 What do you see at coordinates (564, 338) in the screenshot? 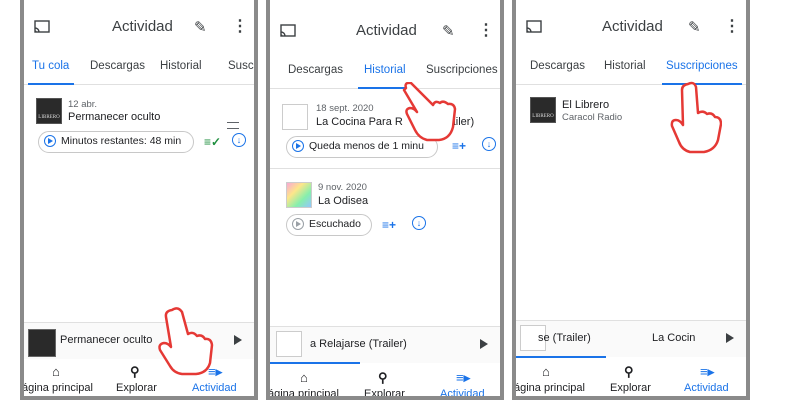
I see `mini-player-title: se (Trailer)` at bounding box center [564, 338].